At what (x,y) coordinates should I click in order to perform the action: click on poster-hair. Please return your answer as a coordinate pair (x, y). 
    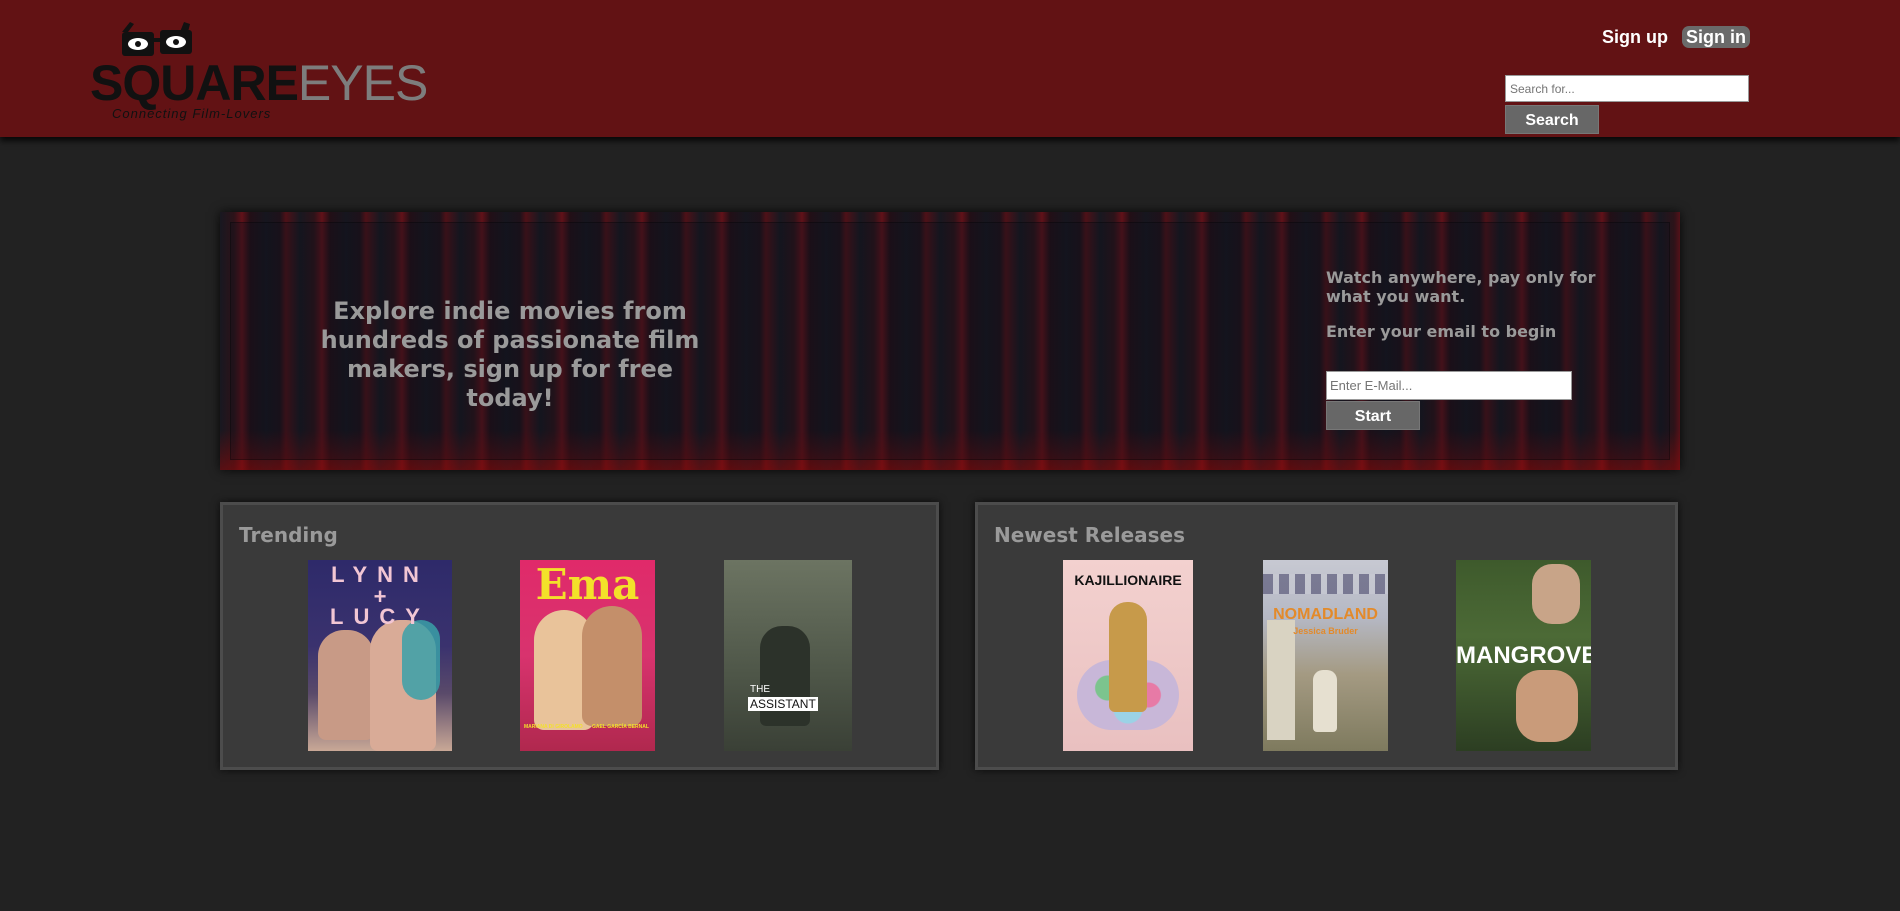
    Looking at the image, I should click on (421, 660).